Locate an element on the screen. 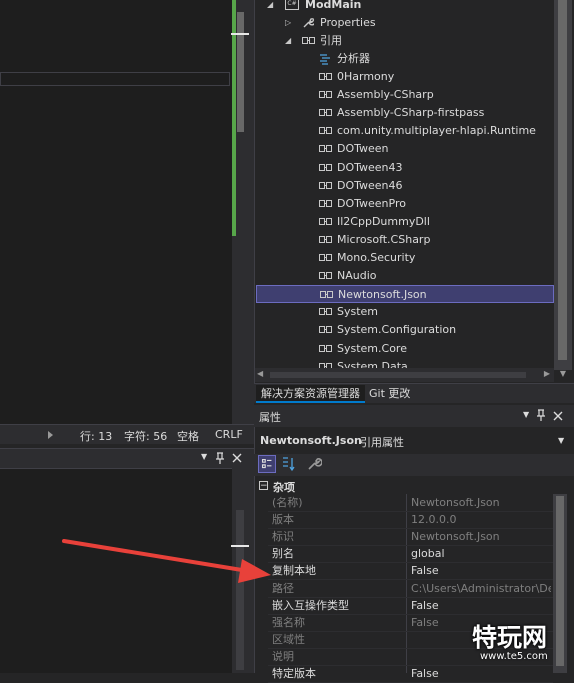 The width and height of the screenshot is (574, 683). scroll-right-icon: ▶ is located at coordinates (547, 373).